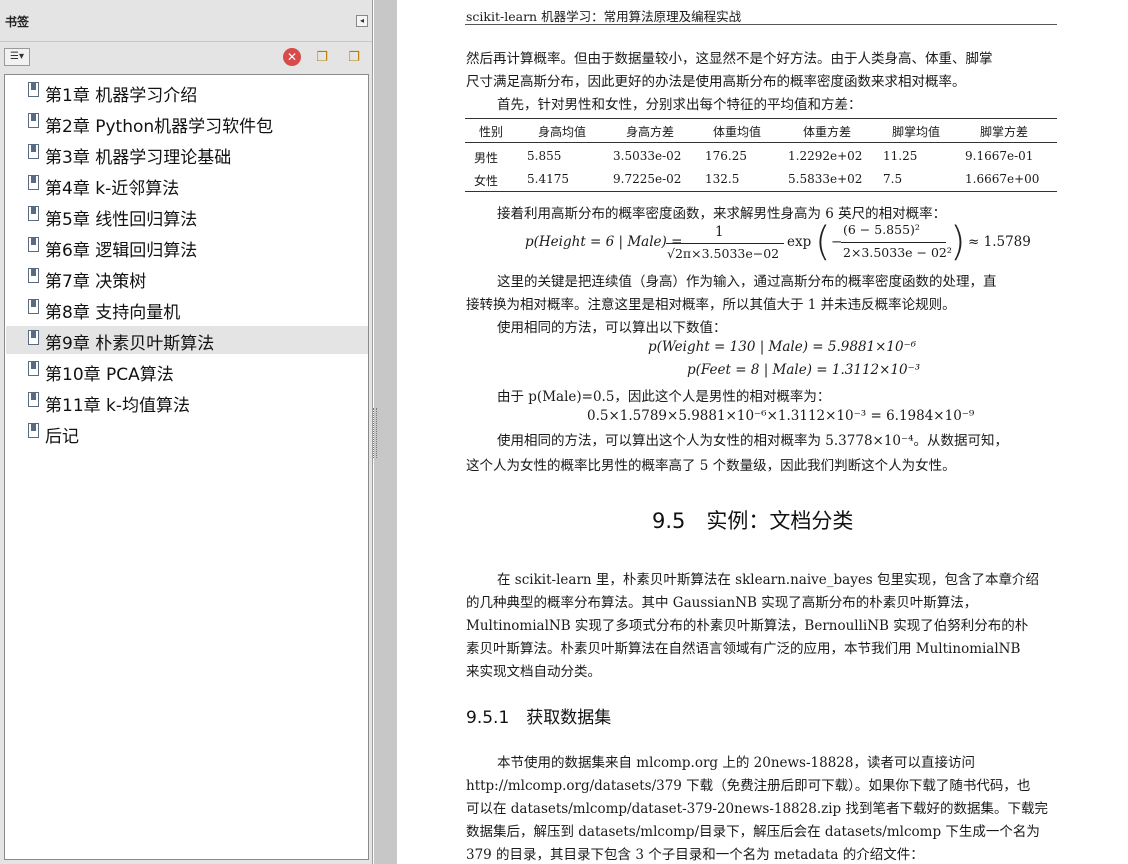 The image size is (1128, 864). I want to click on formula-numerator: 1, so click(719, 232).